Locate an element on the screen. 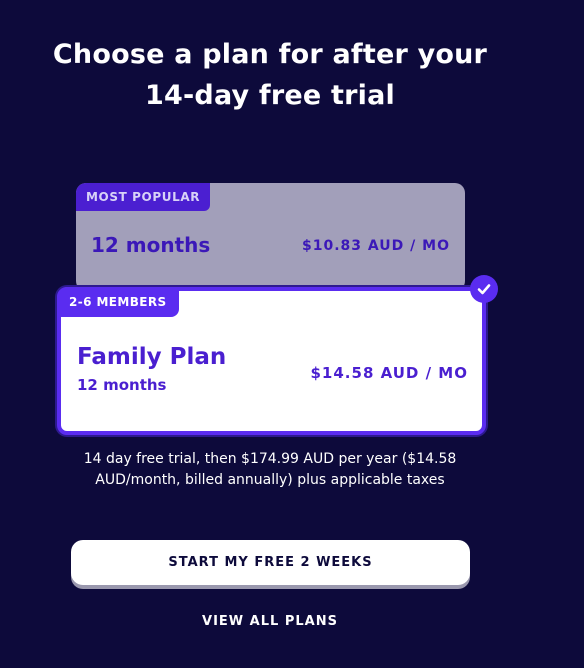  plan-price-label: $14.58 AUD / MO is located at coordinates (389, 373).